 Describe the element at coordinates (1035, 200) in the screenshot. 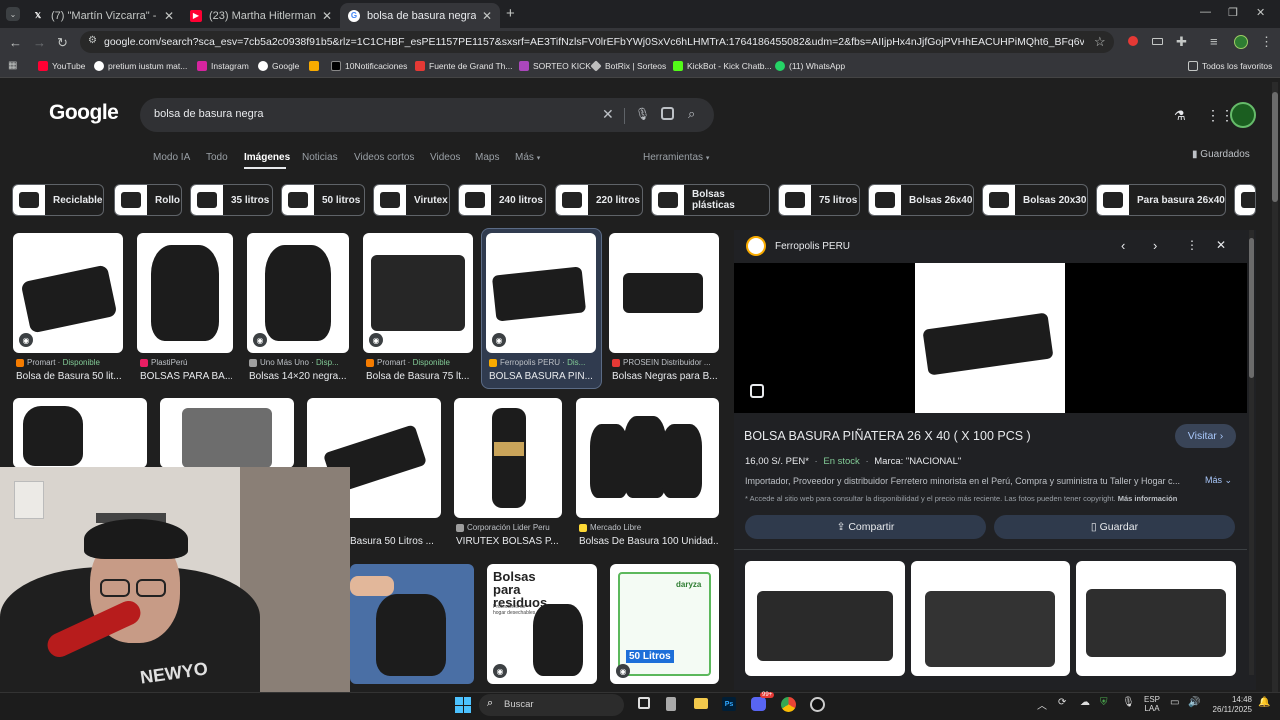

I see `chip-bolsas-20x30: Bolsas 20x30` at that location.